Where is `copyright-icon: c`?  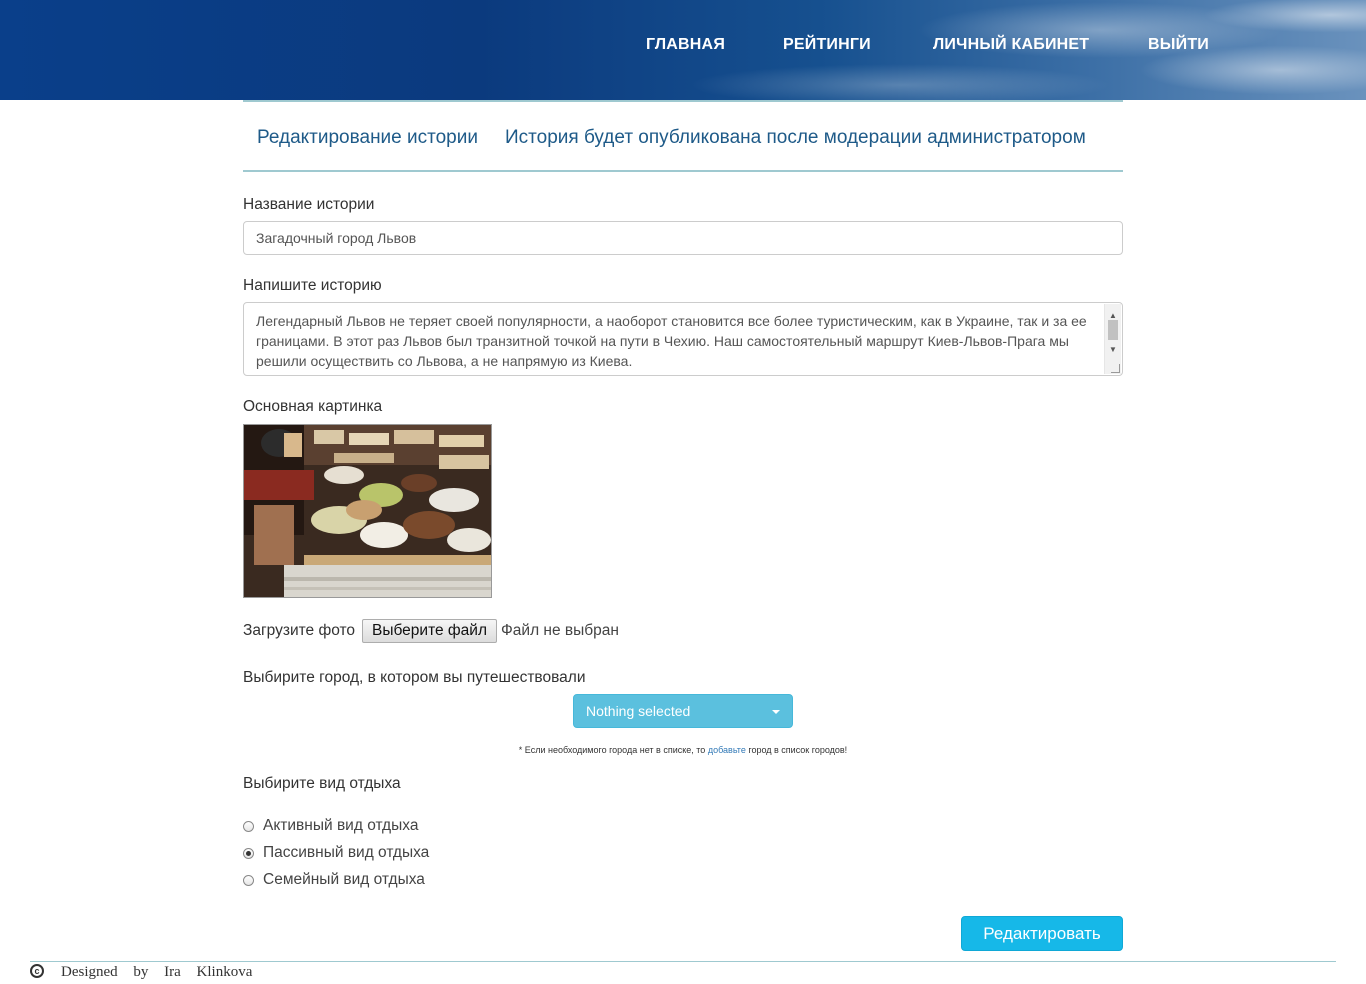
copyright-icon: c is located at coordinates (37, 971).